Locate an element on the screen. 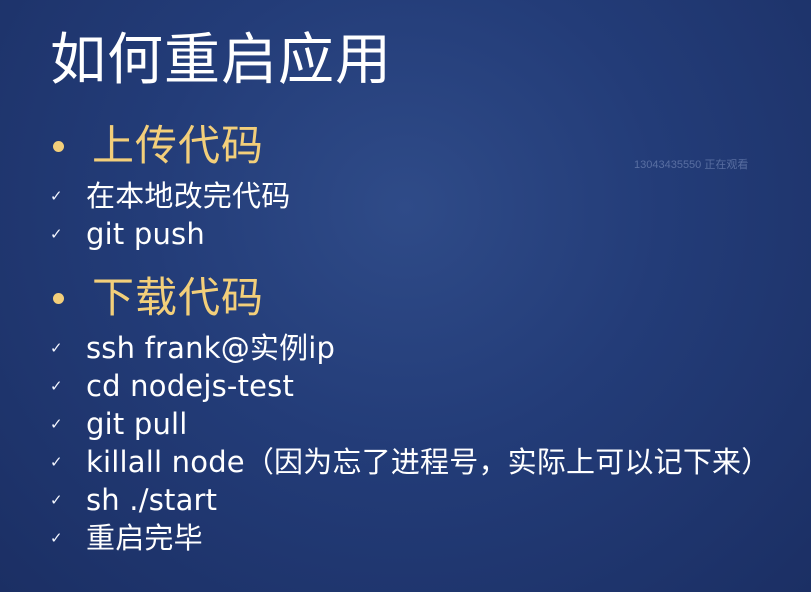  slide-title: 如何重启应用 is located at coordinates (221, 60).